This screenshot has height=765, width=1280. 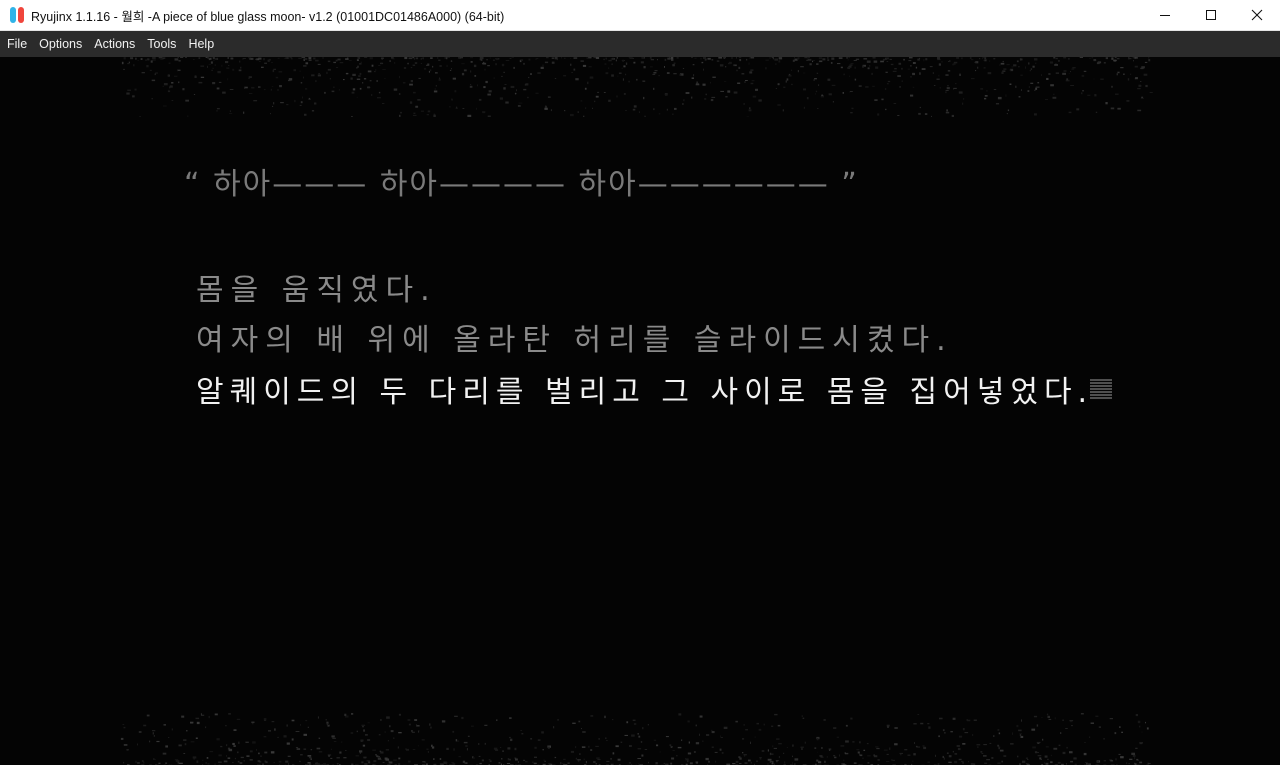 I want to click on app-icon-right-joycon, so click(x=21, y=15).